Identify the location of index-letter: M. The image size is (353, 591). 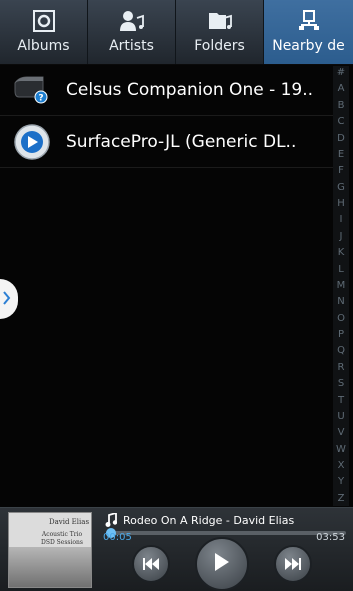
(341, 285).